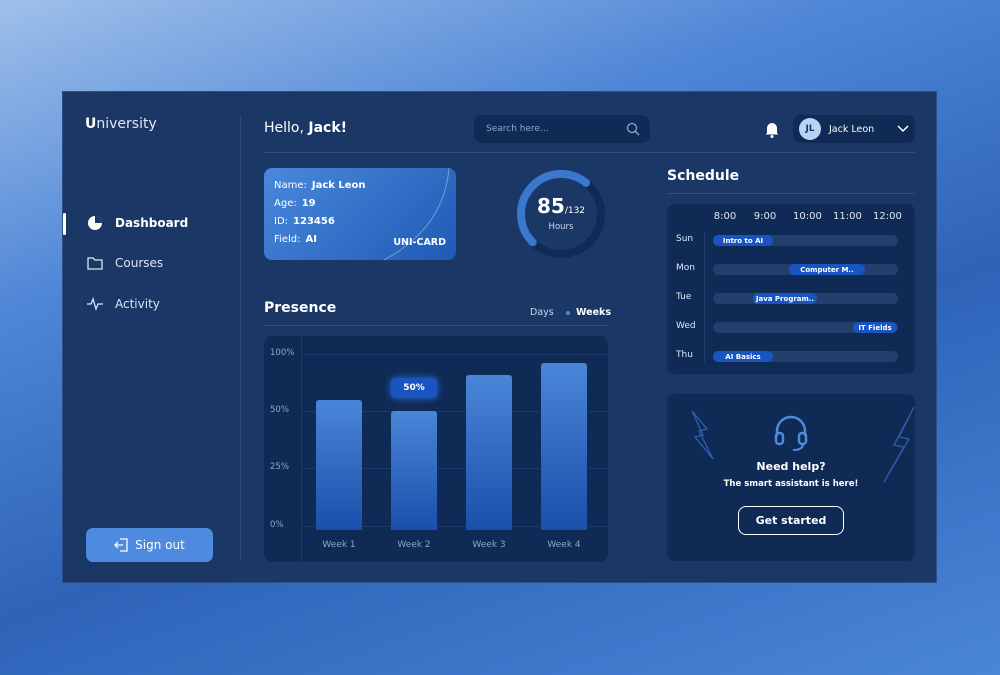 The image size is (1000, 675). Describe the element at coordinates (772, 129) in the screenshot. I see `bell-icon` at that location.